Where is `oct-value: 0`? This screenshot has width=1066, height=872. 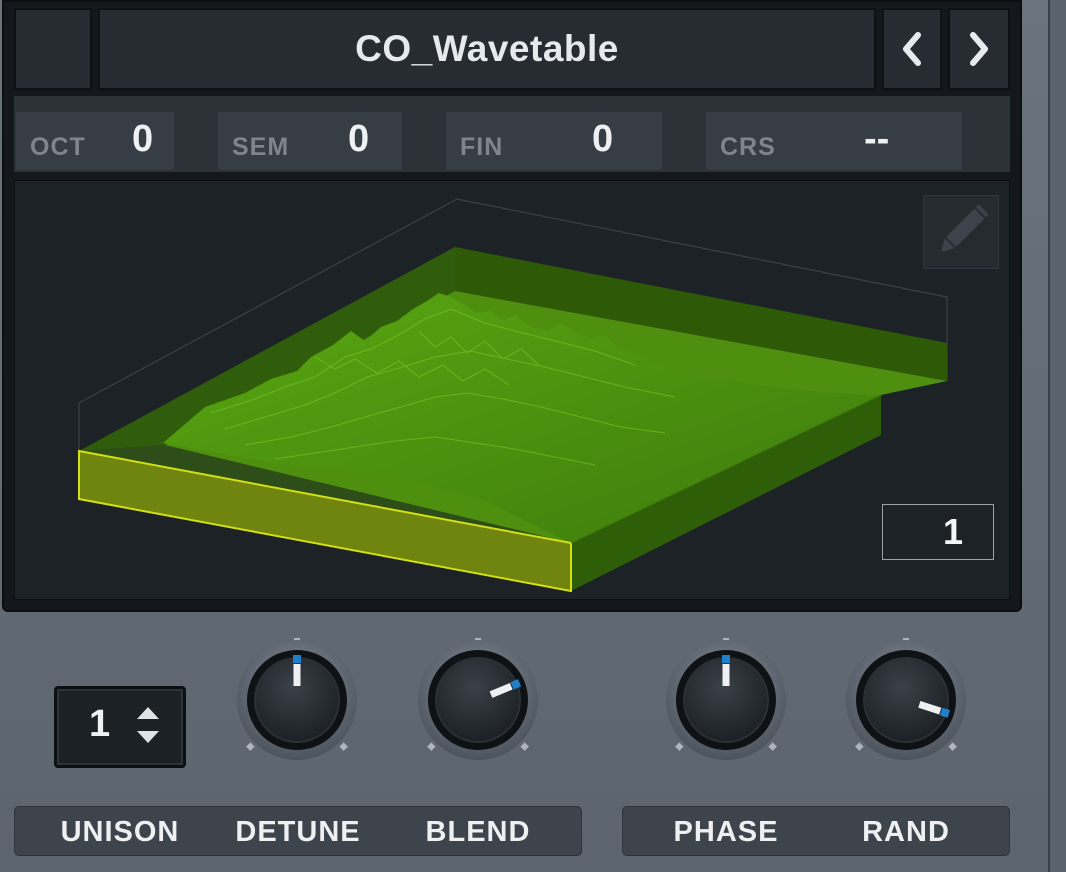 oct-value: 0 is located at coordinates (143, 139).